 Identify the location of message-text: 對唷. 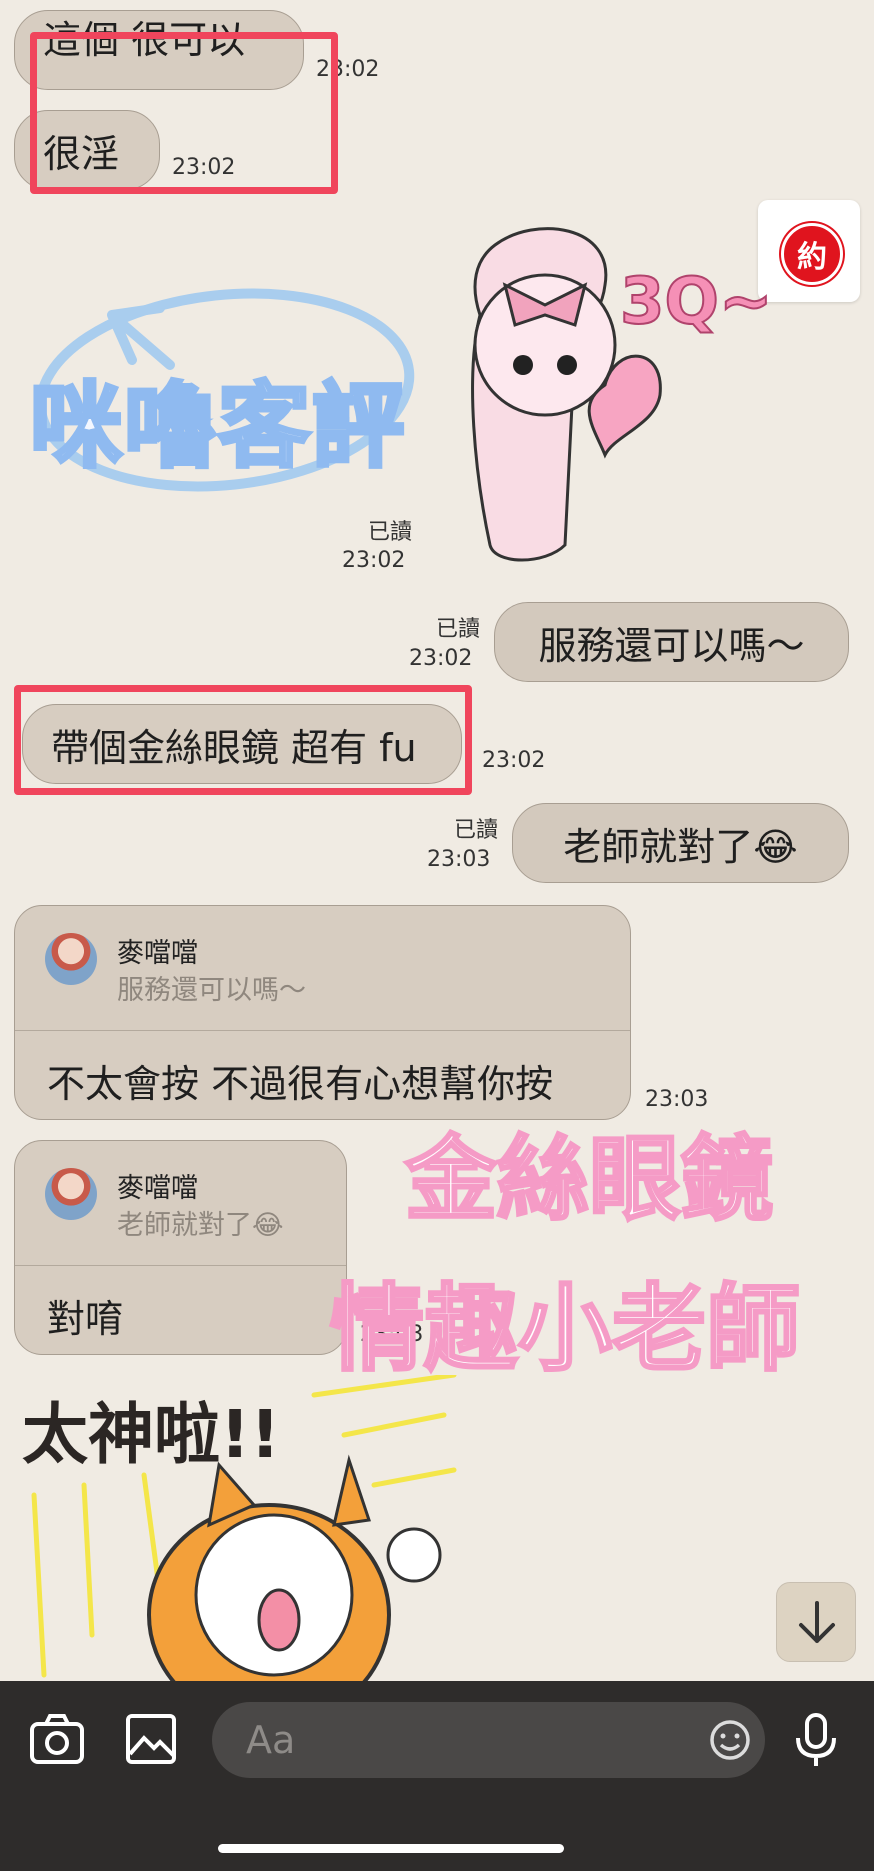
(85, 1319).